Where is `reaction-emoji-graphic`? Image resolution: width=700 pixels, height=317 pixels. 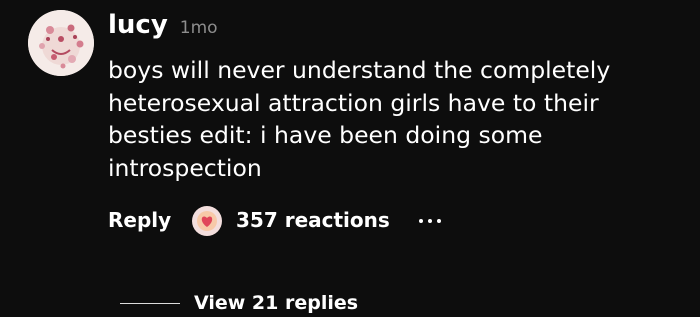 reaction-emoji-graphic is located at coordinates (207, 221).